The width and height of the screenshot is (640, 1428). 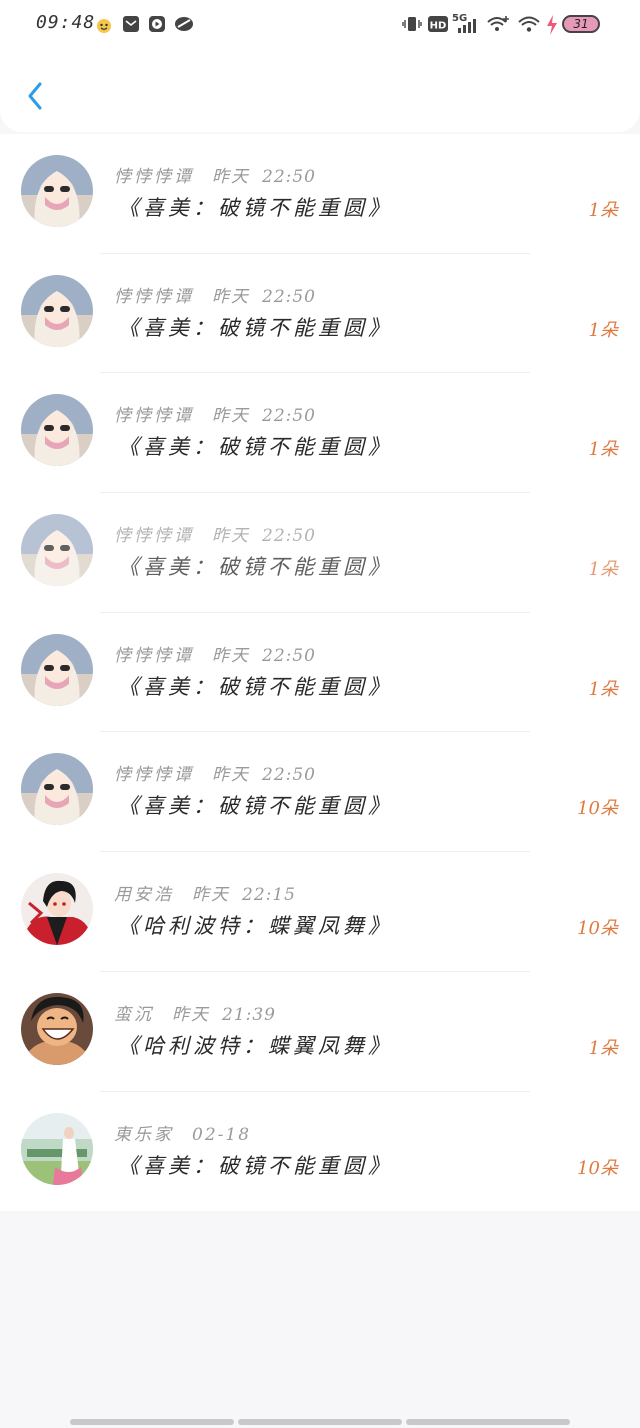 I want to click on signal-5g-icon: 5G, so click(x=466, y=23).